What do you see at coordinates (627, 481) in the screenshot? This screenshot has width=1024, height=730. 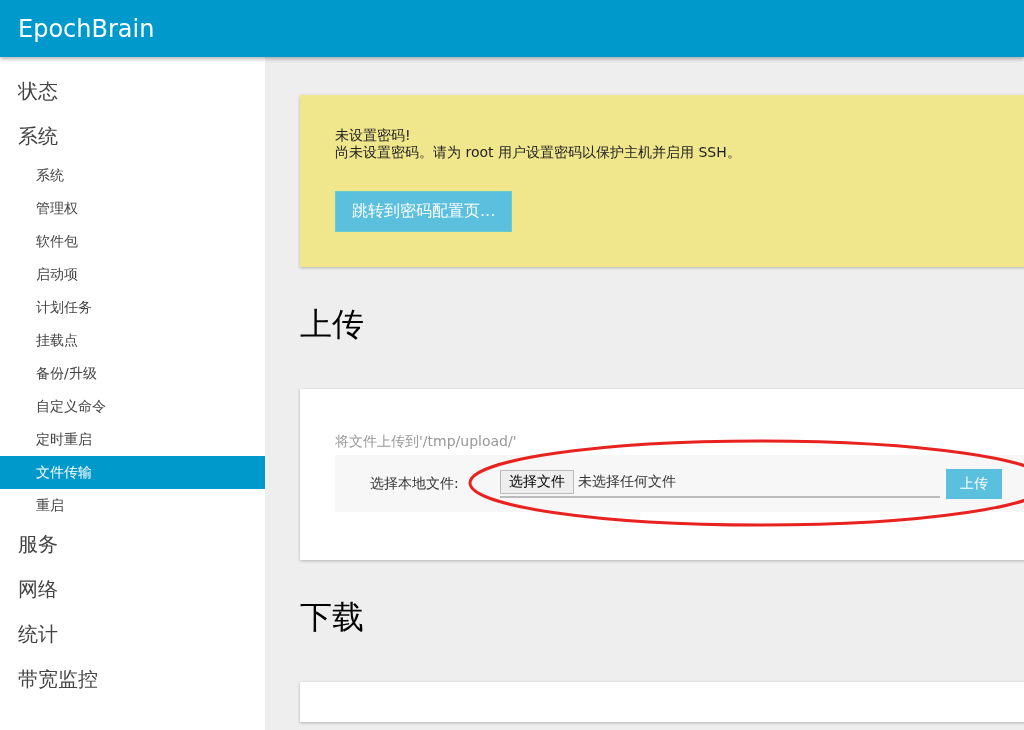 I see `file-status: 未选择任何文件` at bounding box center [627, 481].